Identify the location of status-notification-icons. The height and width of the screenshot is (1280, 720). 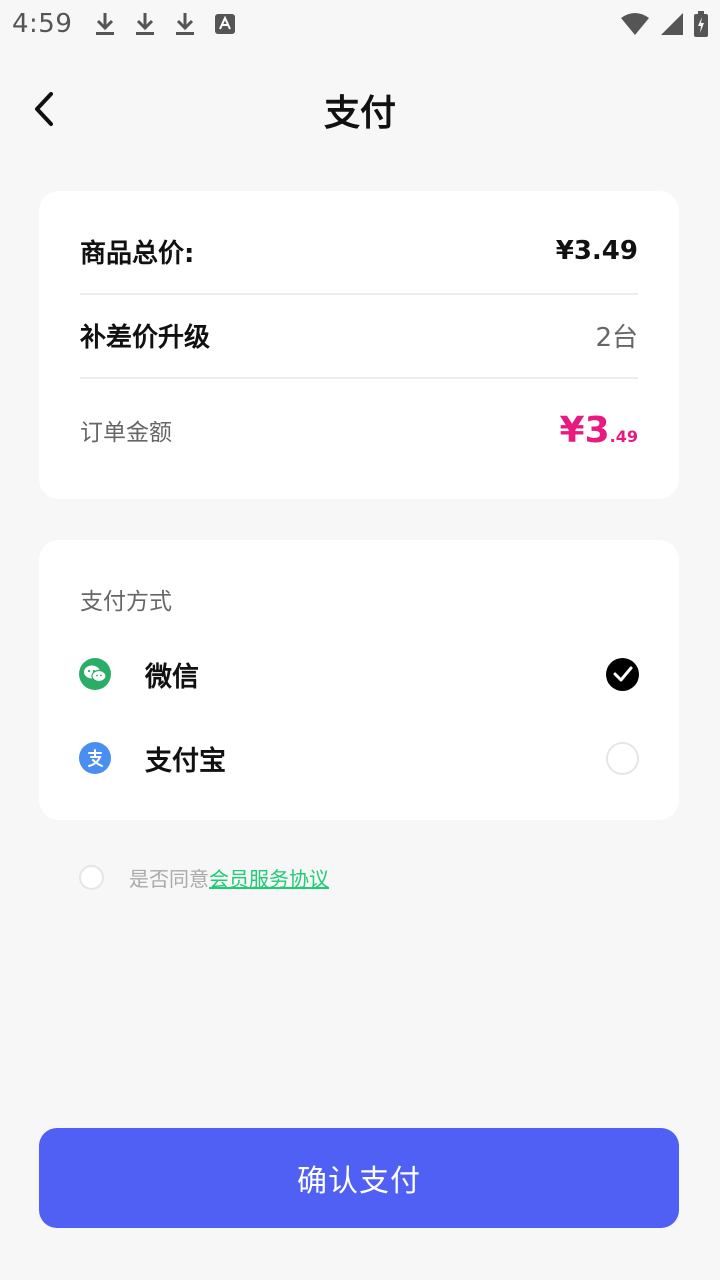
(165, 24).